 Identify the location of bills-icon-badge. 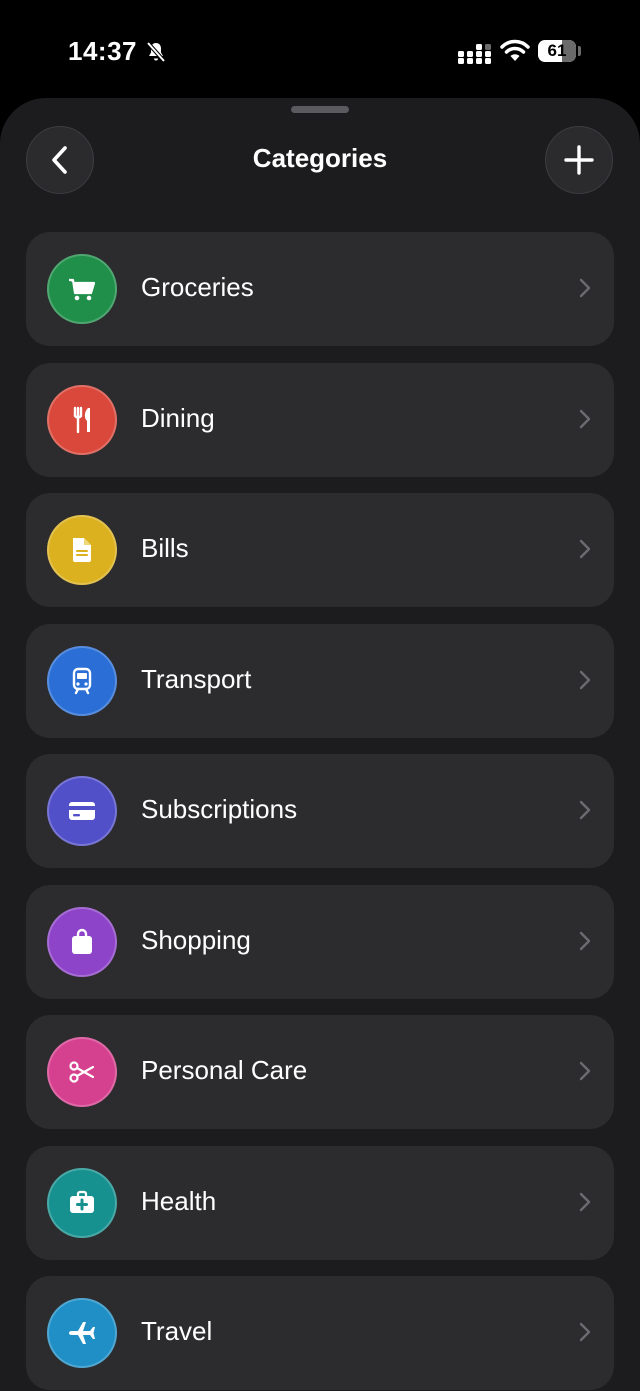
(82, 550).